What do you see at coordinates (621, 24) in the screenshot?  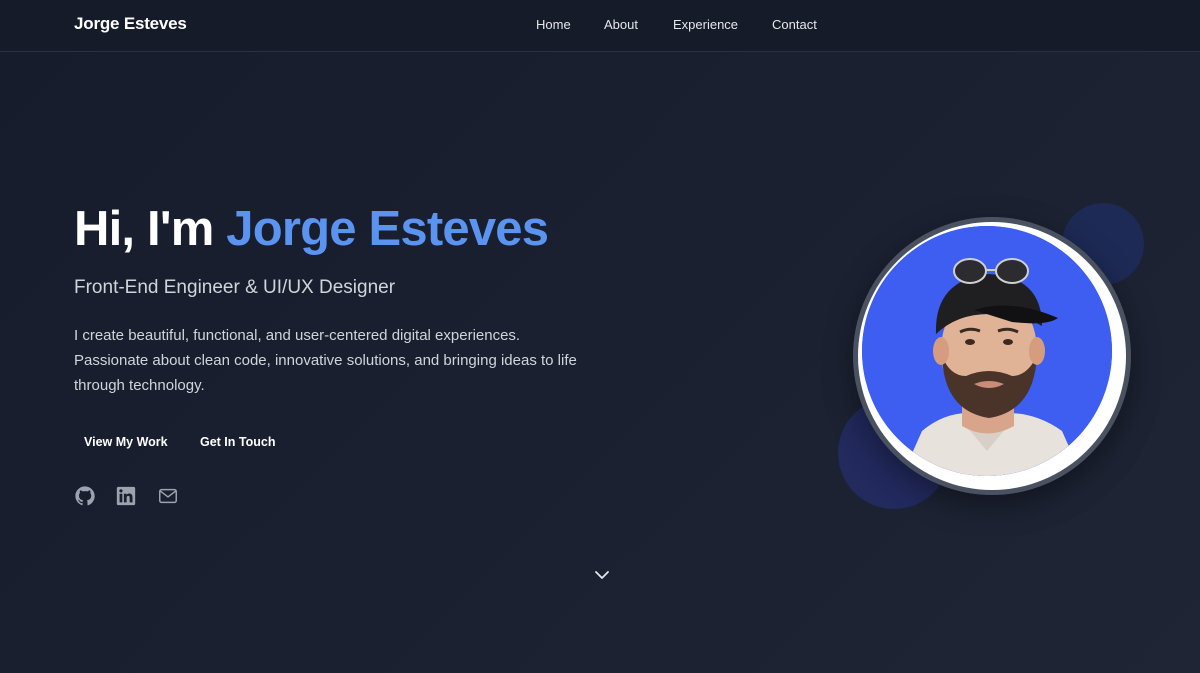 I see `nav-about: About` at bounding box center [621, 24].